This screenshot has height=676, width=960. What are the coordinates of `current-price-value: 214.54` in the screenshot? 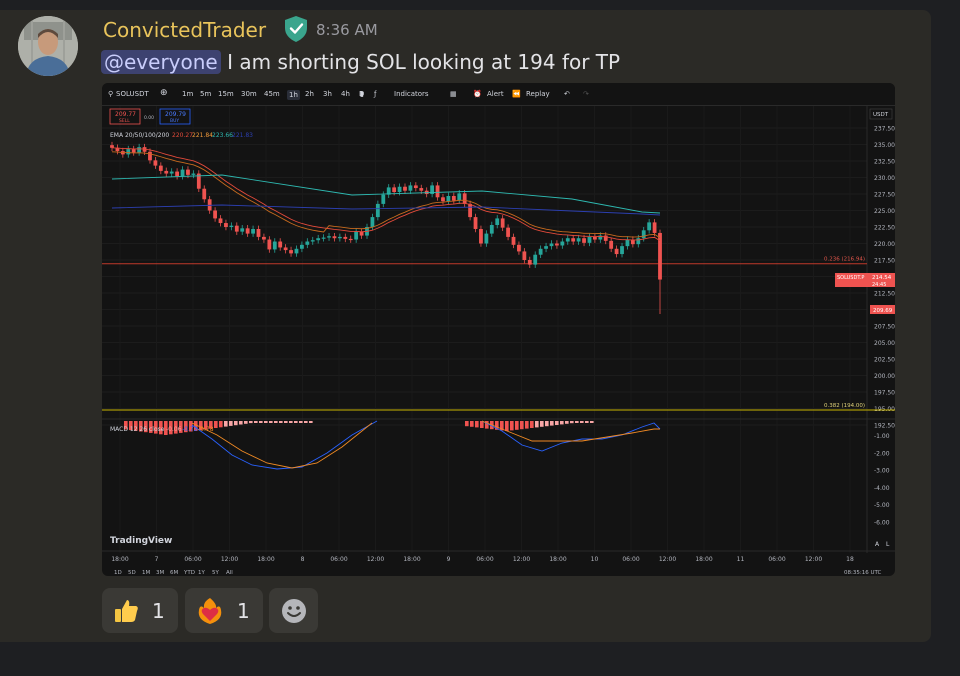 It's located at (882, 278).